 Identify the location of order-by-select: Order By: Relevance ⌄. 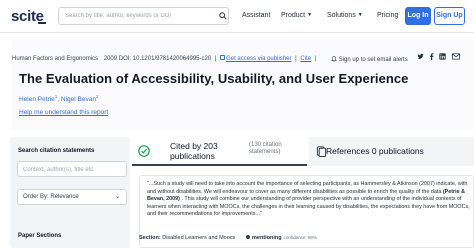
(72, 197).